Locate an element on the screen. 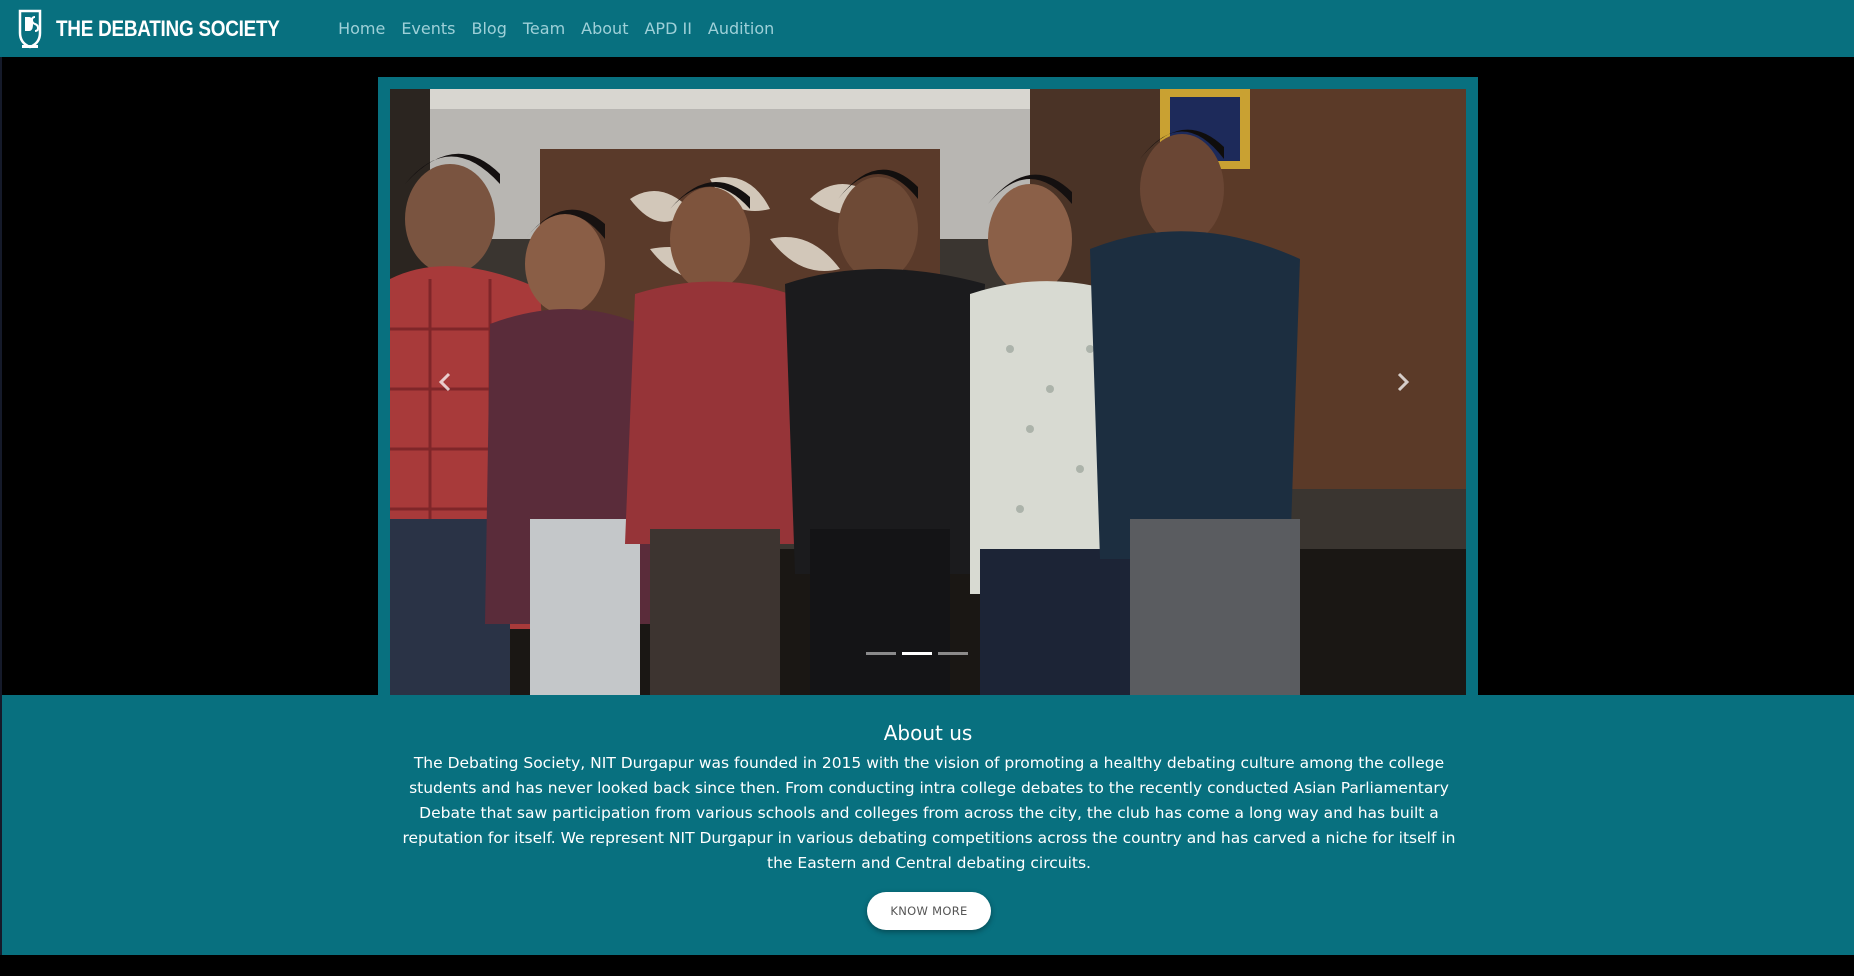 This screenshot has width=1854, height=976. carousel-indicators is located at coordinates (917, 653).